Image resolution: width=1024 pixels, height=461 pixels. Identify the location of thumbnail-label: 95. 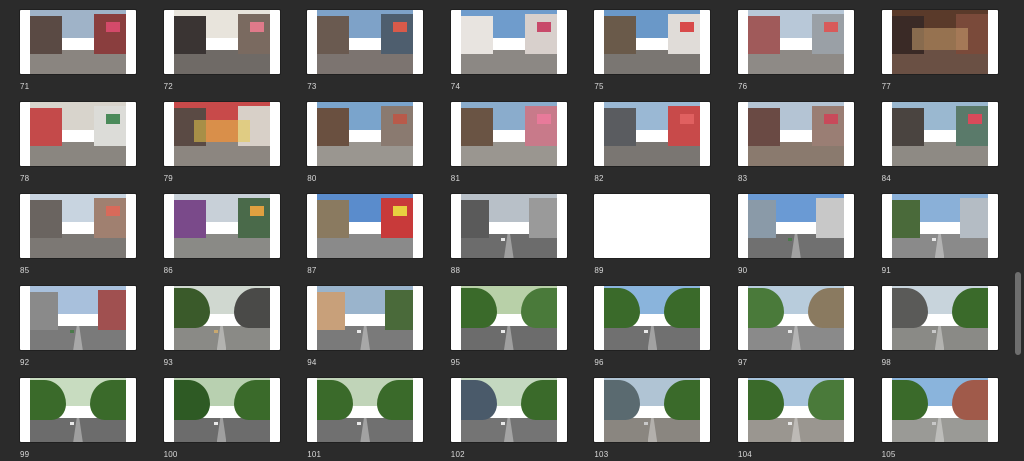
(455, 362).